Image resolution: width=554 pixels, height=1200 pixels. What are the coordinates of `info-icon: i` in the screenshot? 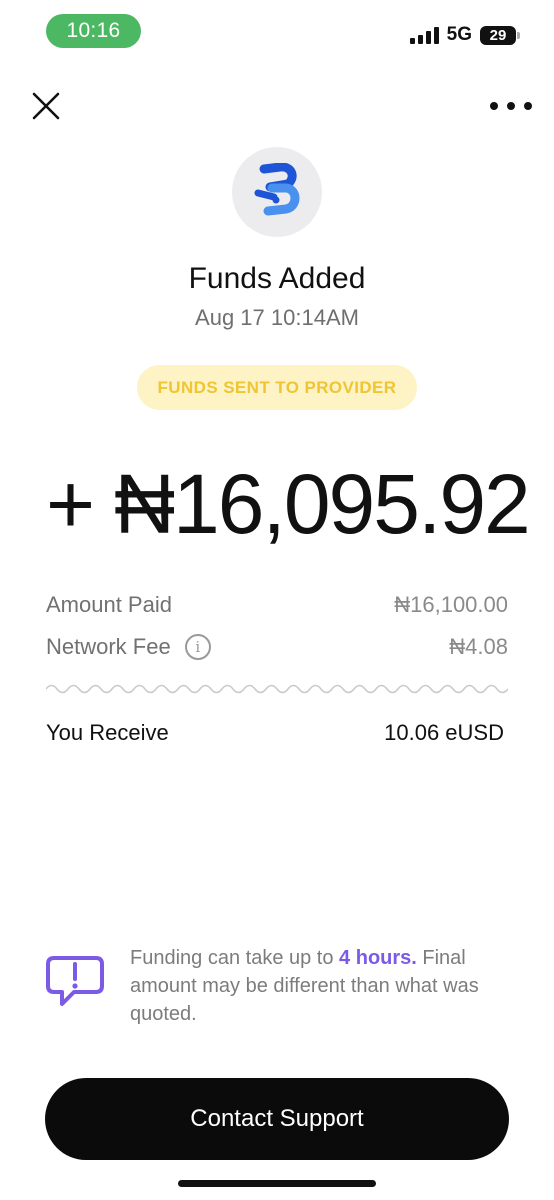 It's located at (197, 647).